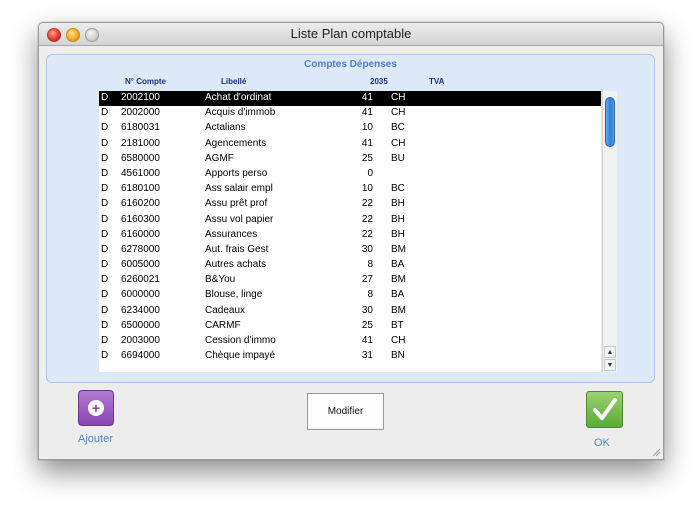  Describe the element at coordinates (236, 143) in the screenshot. I see `account-label-cell: Agencements` at that location.